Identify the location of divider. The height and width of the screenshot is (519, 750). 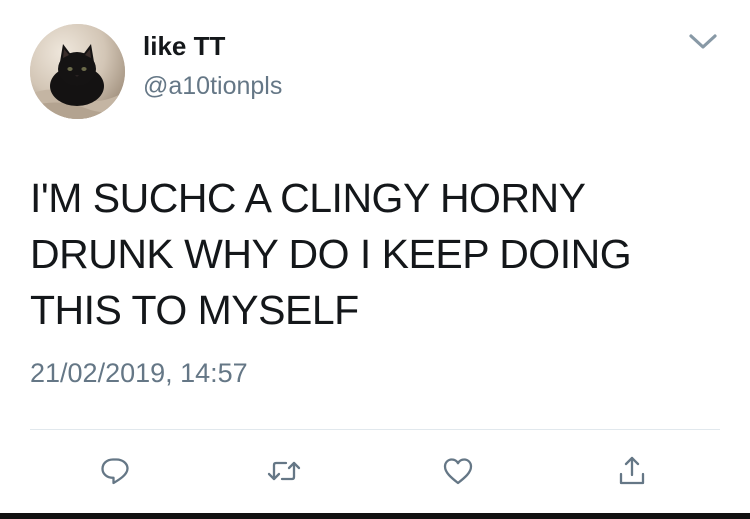
(375, 429).